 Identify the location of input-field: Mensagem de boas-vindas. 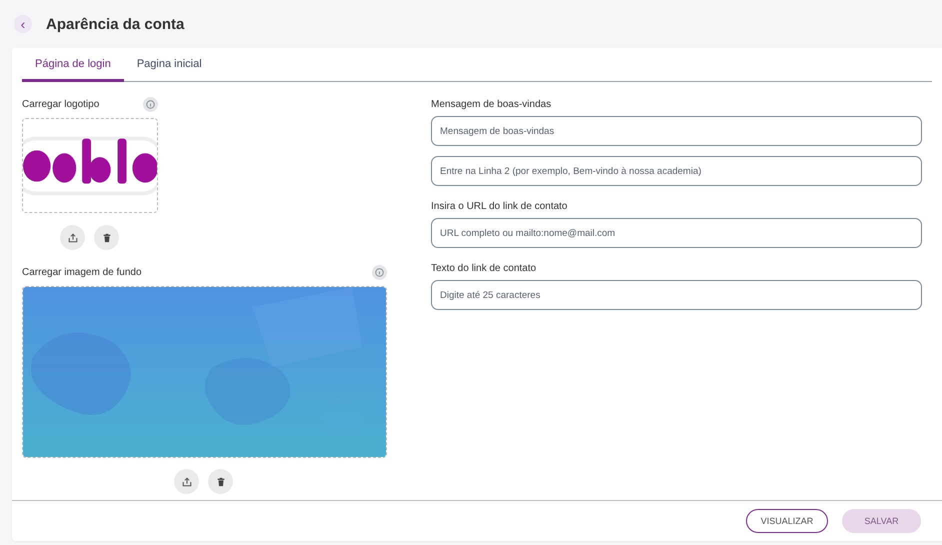
(676, 131).